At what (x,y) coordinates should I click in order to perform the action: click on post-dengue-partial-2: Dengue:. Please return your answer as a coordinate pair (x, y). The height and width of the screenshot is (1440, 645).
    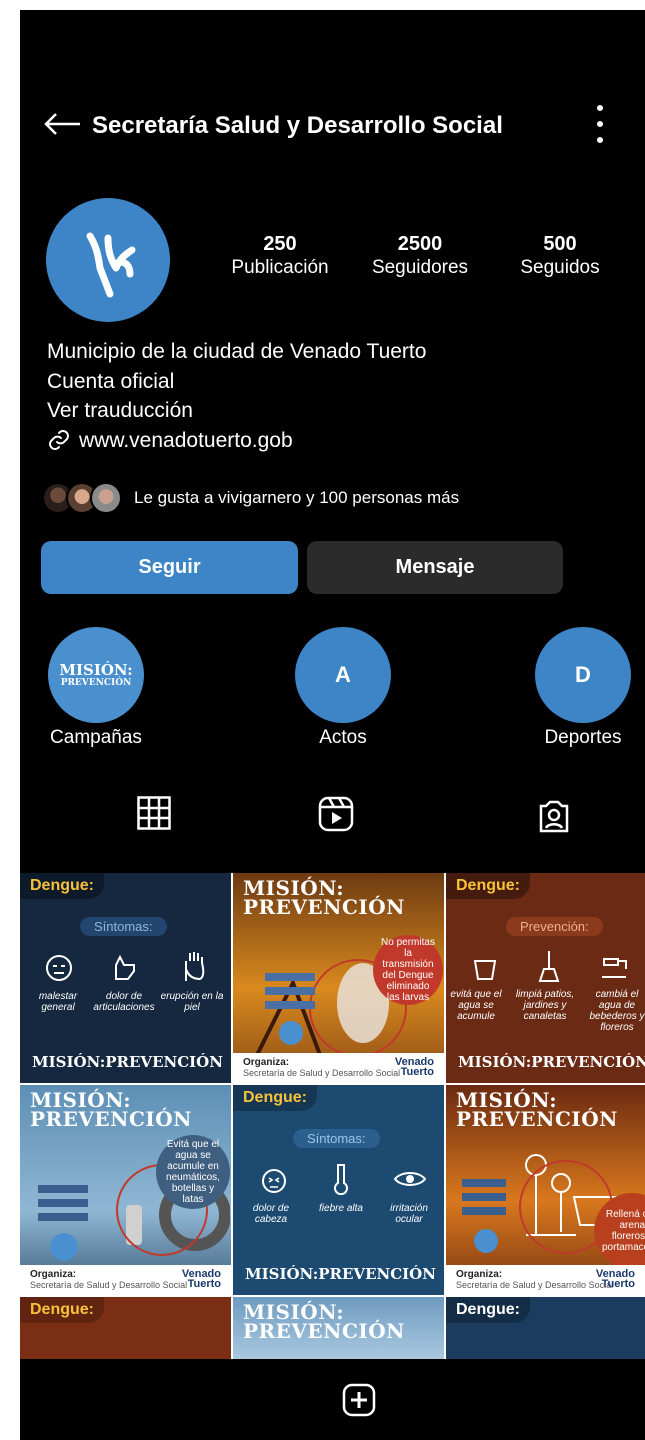
    Looking at the image, I should click on (545, 1328).